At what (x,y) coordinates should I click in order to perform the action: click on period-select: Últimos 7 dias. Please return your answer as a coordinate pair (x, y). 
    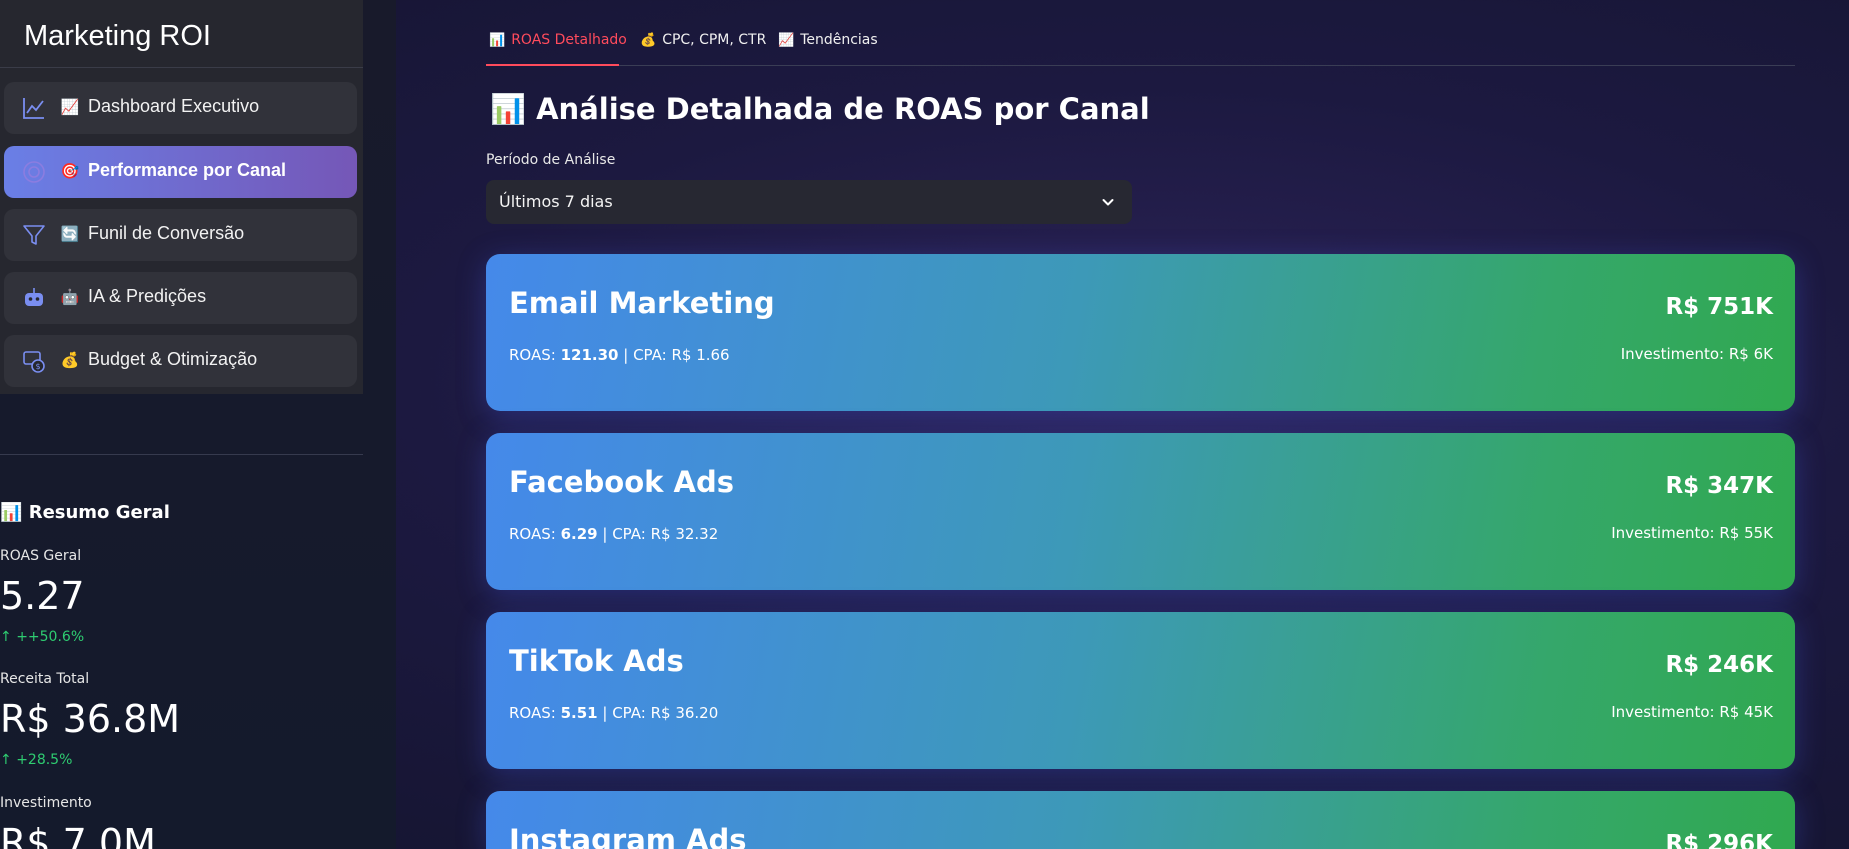
    Looking at the image, I should click on (809, 202).